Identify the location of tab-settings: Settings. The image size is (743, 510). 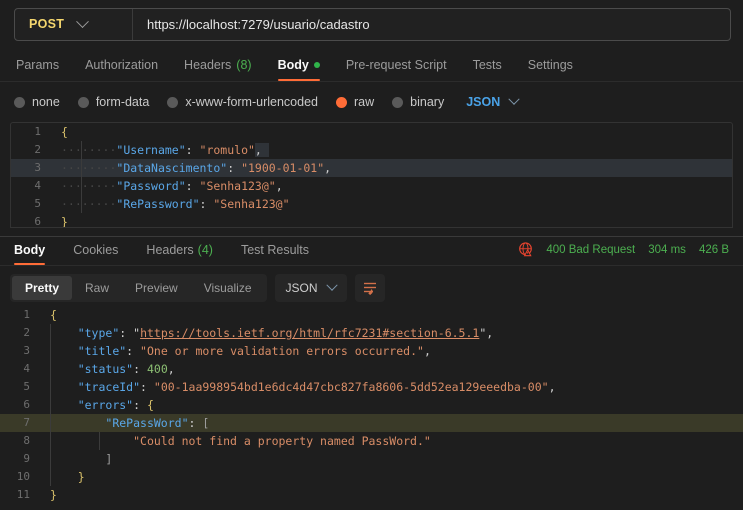
(550, 69).